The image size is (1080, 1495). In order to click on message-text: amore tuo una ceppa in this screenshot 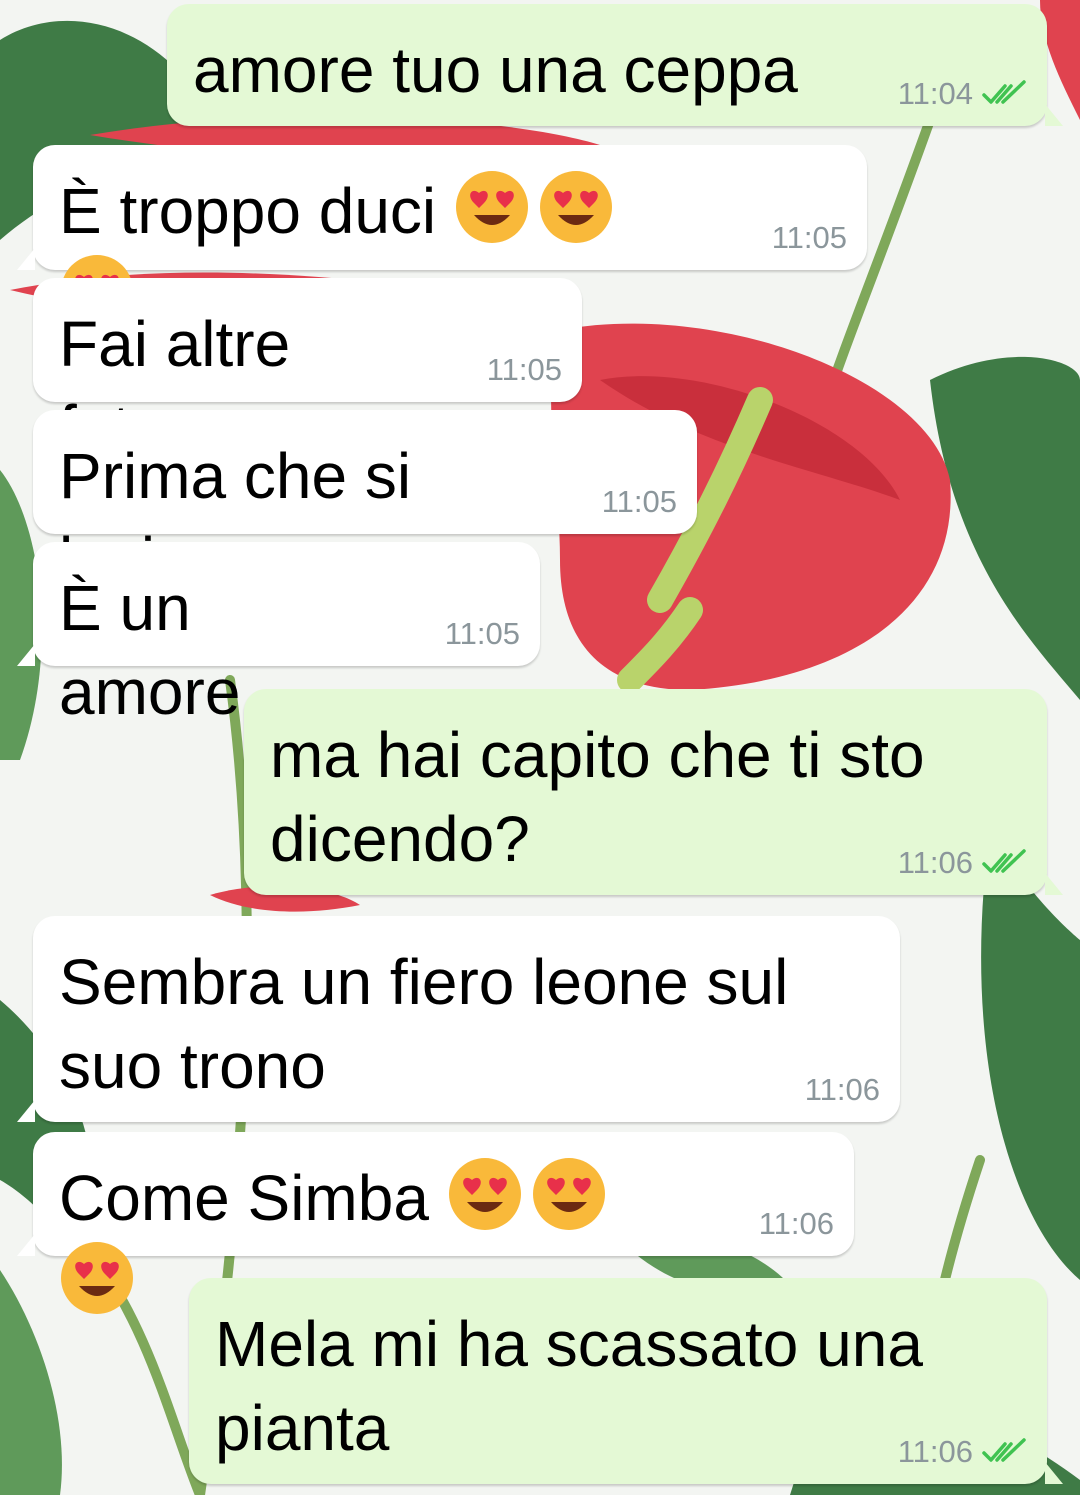, I will do `click(495, 70)`.